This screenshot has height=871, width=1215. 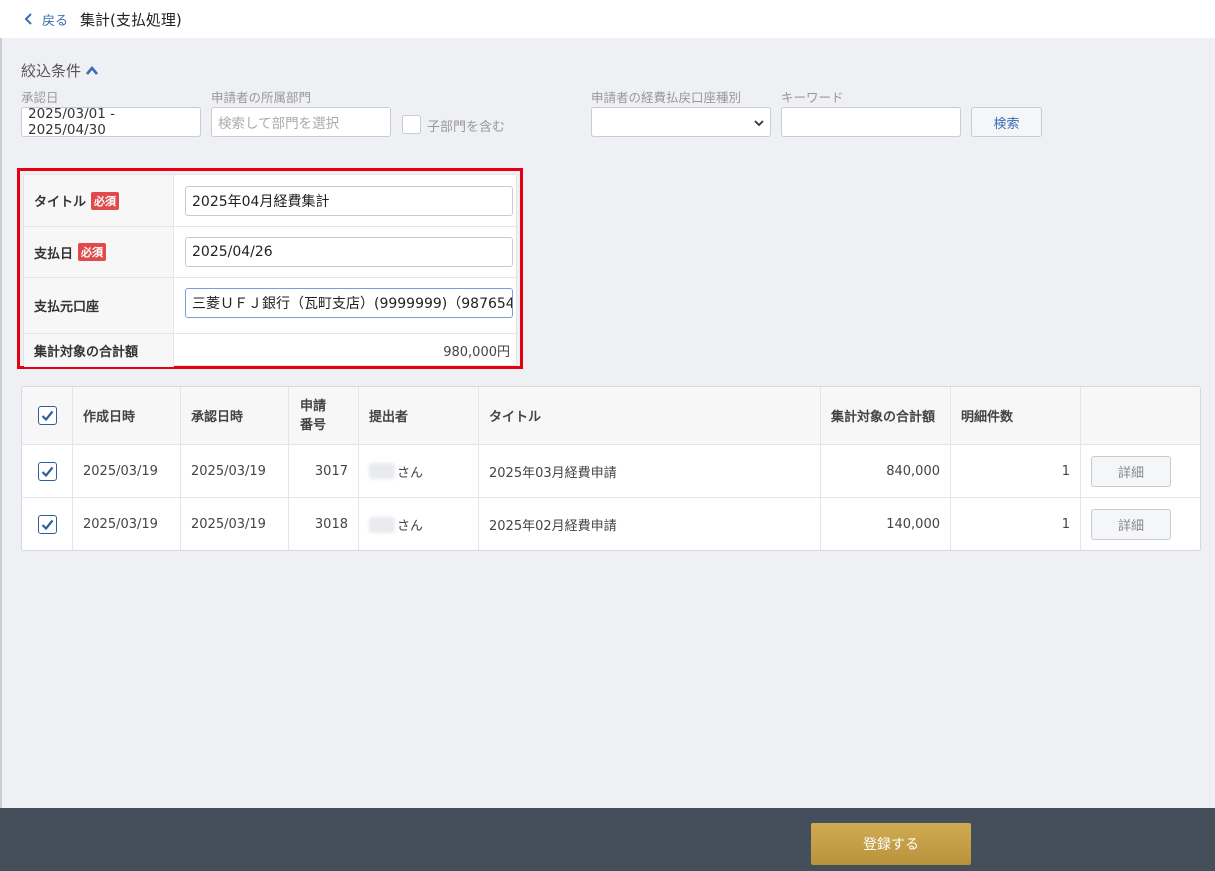 What do you see at coordinates (40, 97) in the screenshot?
I see `approval-date-label: 承認日` at bounding box center [40, 97].